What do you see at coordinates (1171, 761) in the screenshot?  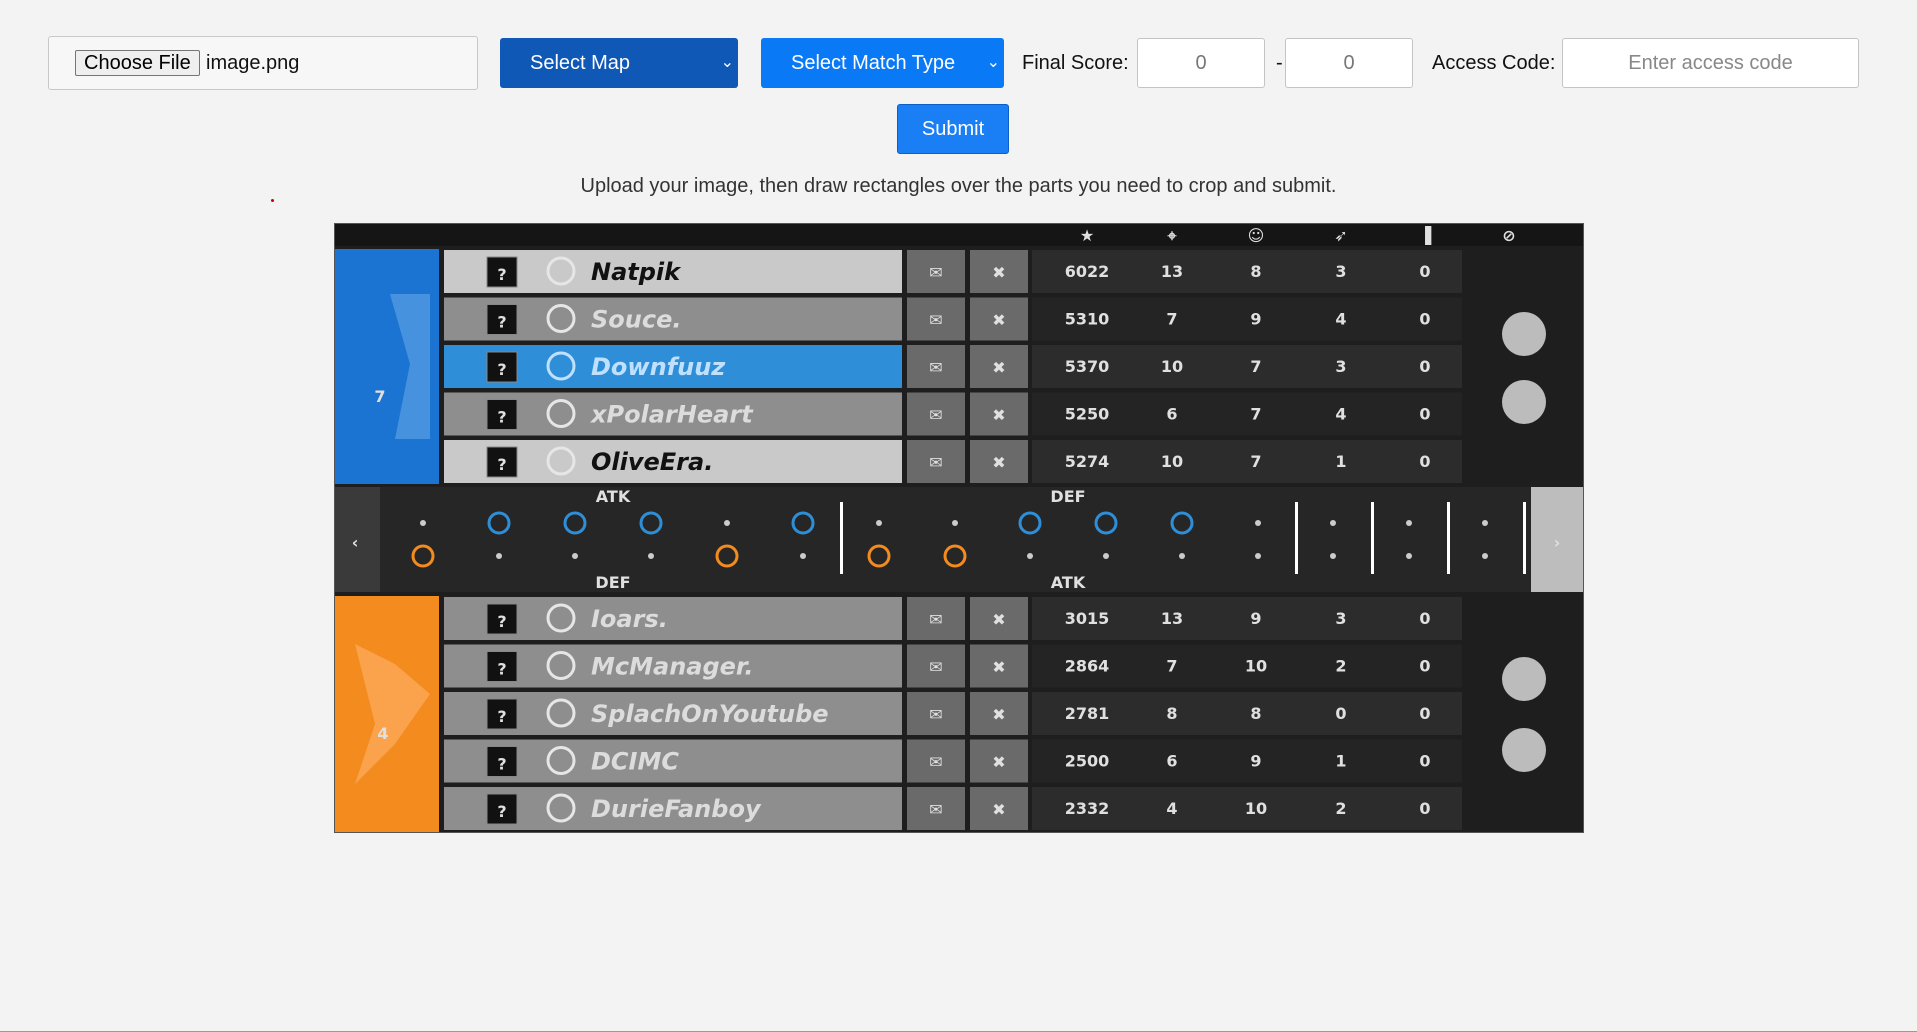 I see `bottom-kills: 6` at bounding box center [1171, 761].